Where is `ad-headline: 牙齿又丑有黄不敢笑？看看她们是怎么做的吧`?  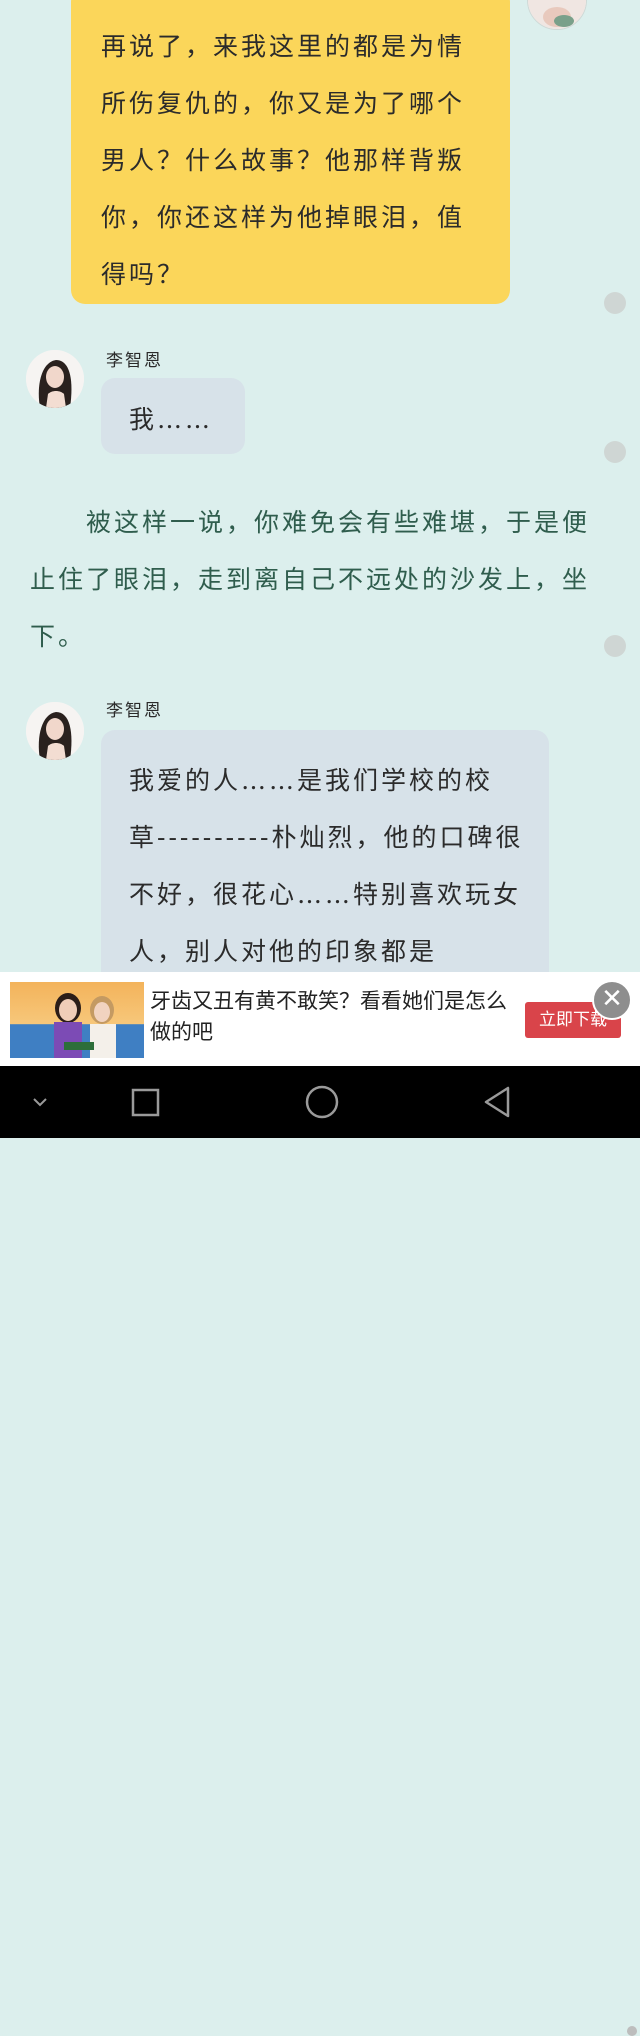
ad-headline: 牙齿又丑有黄不敢笑？看看她们是怎么做的吧 is located at coordinates (330, 1017).